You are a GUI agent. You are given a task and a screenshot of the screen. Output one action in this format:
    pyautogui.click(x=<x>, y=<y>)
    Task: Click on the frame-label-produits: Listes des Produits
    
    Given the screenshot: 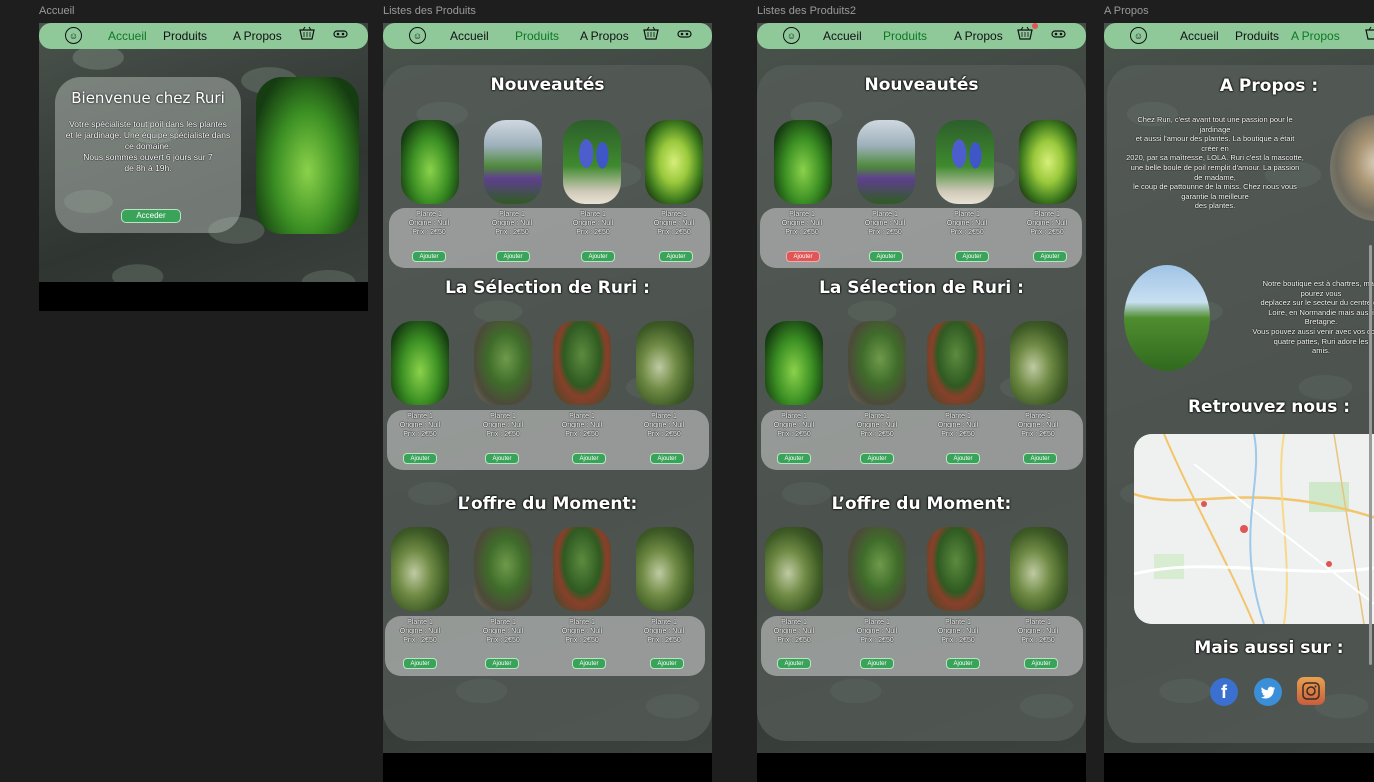 What is the action you would take?
    pyautogui.click(x=429, y=11)
    